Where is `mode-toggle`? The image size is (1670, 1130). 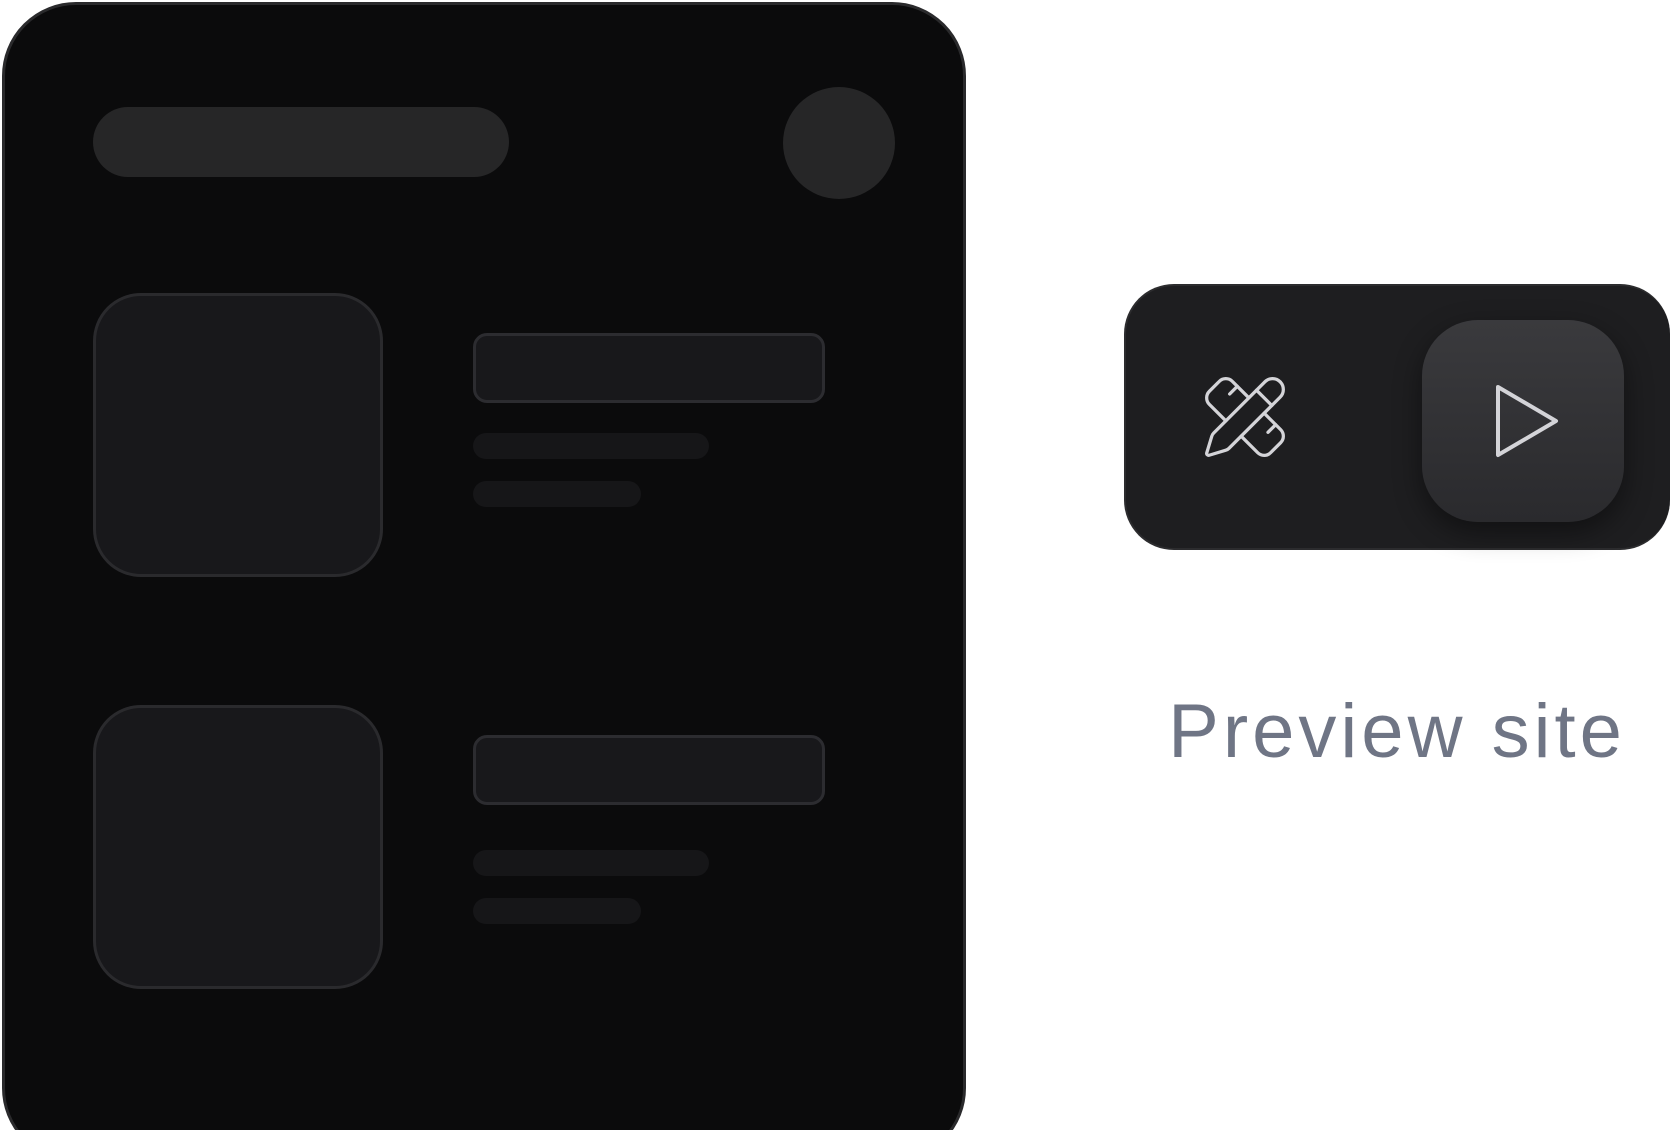 mode-toggle is located at coordinates (1397, 417).